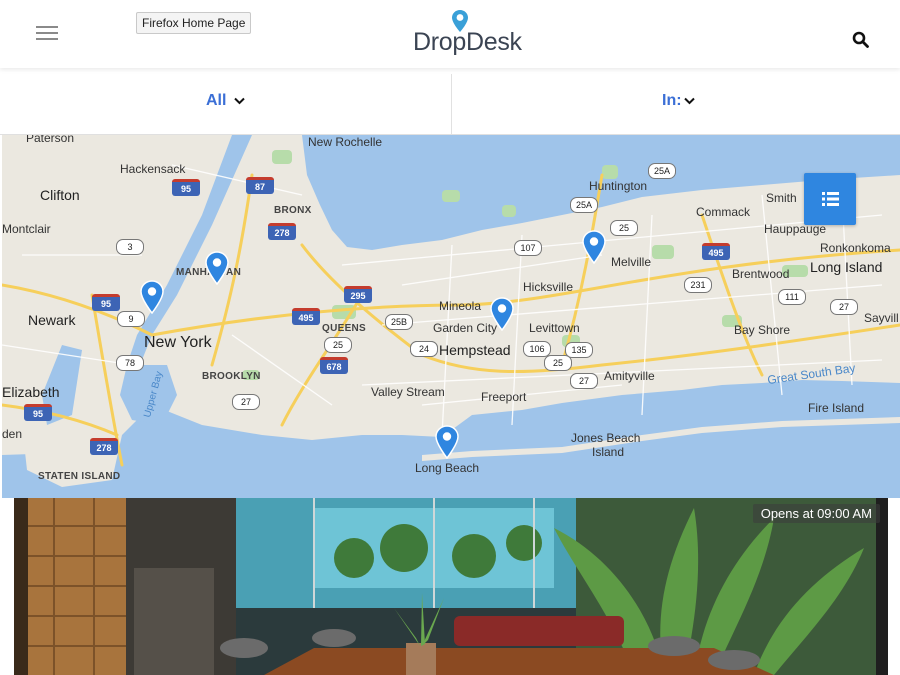  What do you see at coordinates (631, 262) in the screenshot?
I see `map-label-melville: Melville` at bounding box center [631, 262].